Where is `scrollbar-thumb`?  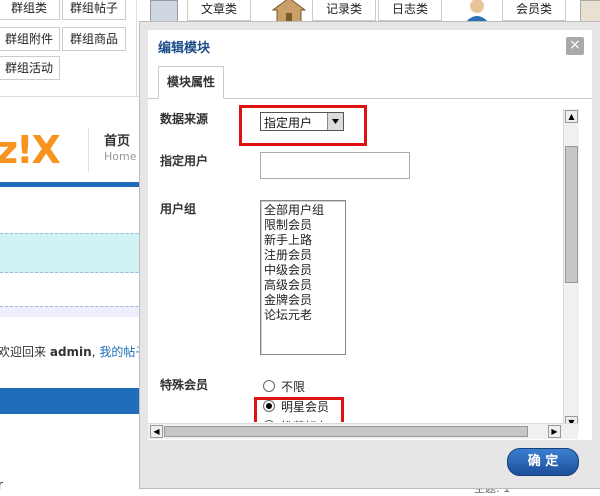
scrollbar-thumb is located at coordinates (571, 214).